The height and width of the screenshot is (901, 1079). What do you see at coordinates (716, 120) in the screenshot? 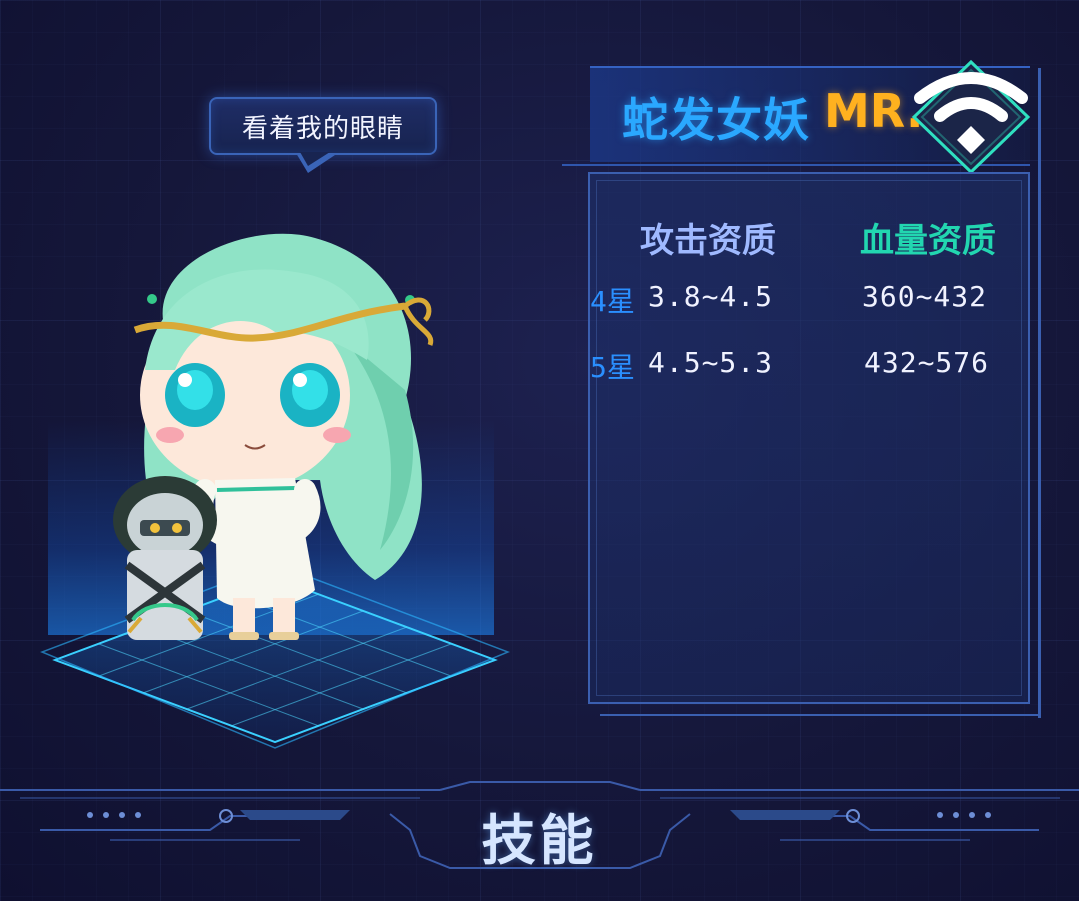
I see `hero-name: 蛇发女妖` at bounding box center [716, 120].